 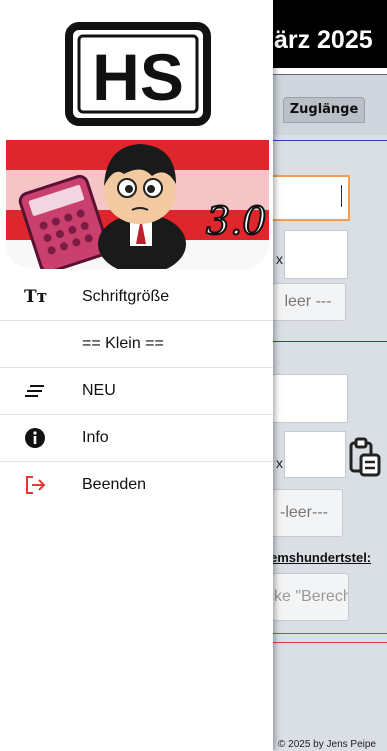 I want to click on menu-item-font-size: Tт Schriftgröße, so click(x=136, y=297).